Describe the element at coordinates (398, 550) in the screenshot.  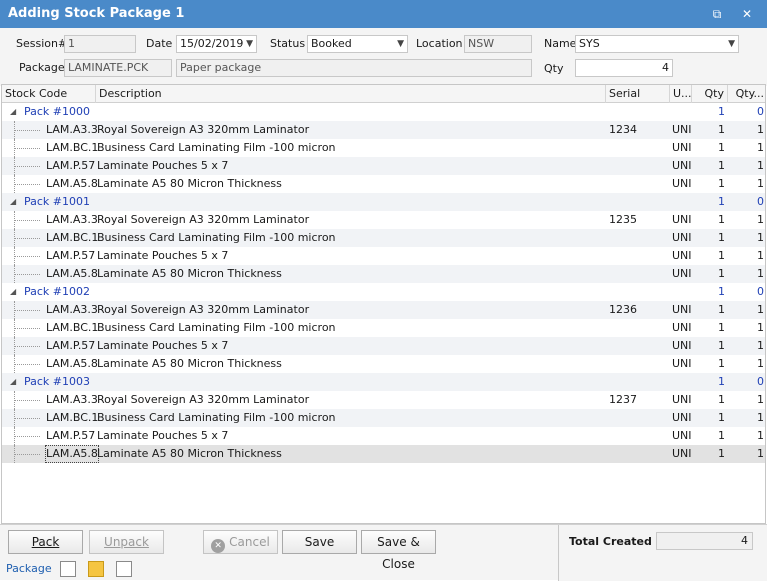
I see `save-close-button: Save & Close` at that location.